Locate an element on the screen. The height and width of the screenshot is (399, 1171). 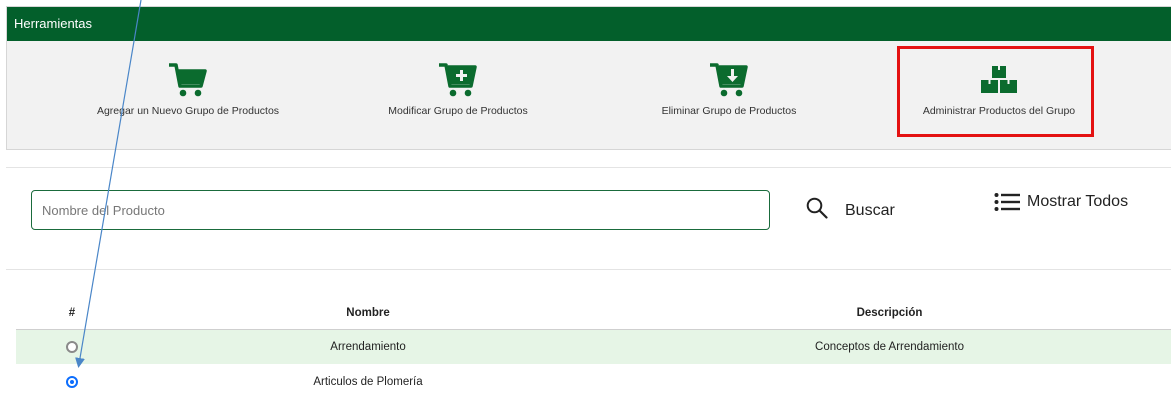
column-header-index: # is located at coordinates (72, 312).